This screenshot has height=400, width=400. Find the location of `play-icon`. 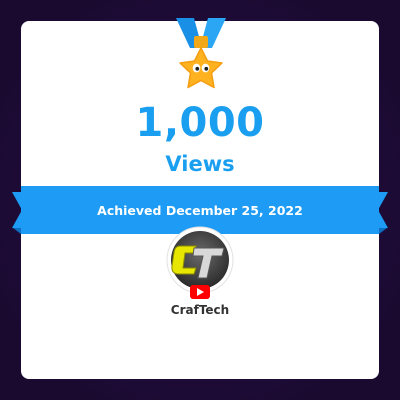

play-icon is located at coordinates (200, 292).